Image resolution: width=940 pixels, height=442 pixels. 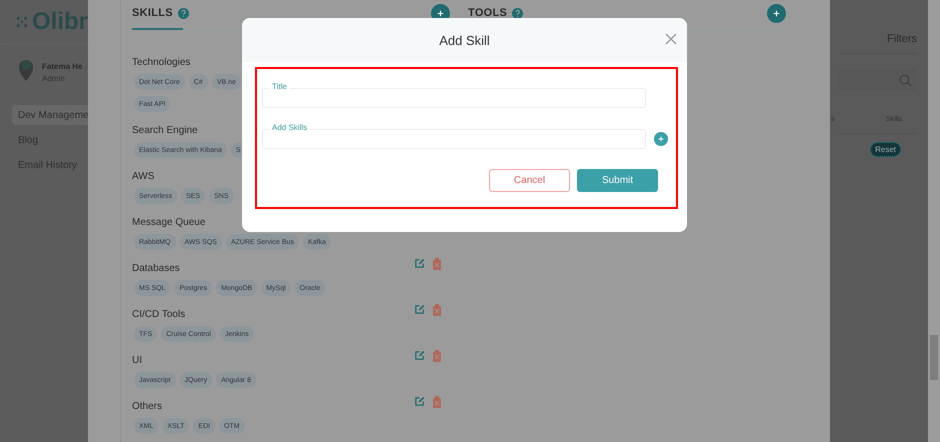 I want to click on field-label: Add Skills, so click(x=289, y=128).